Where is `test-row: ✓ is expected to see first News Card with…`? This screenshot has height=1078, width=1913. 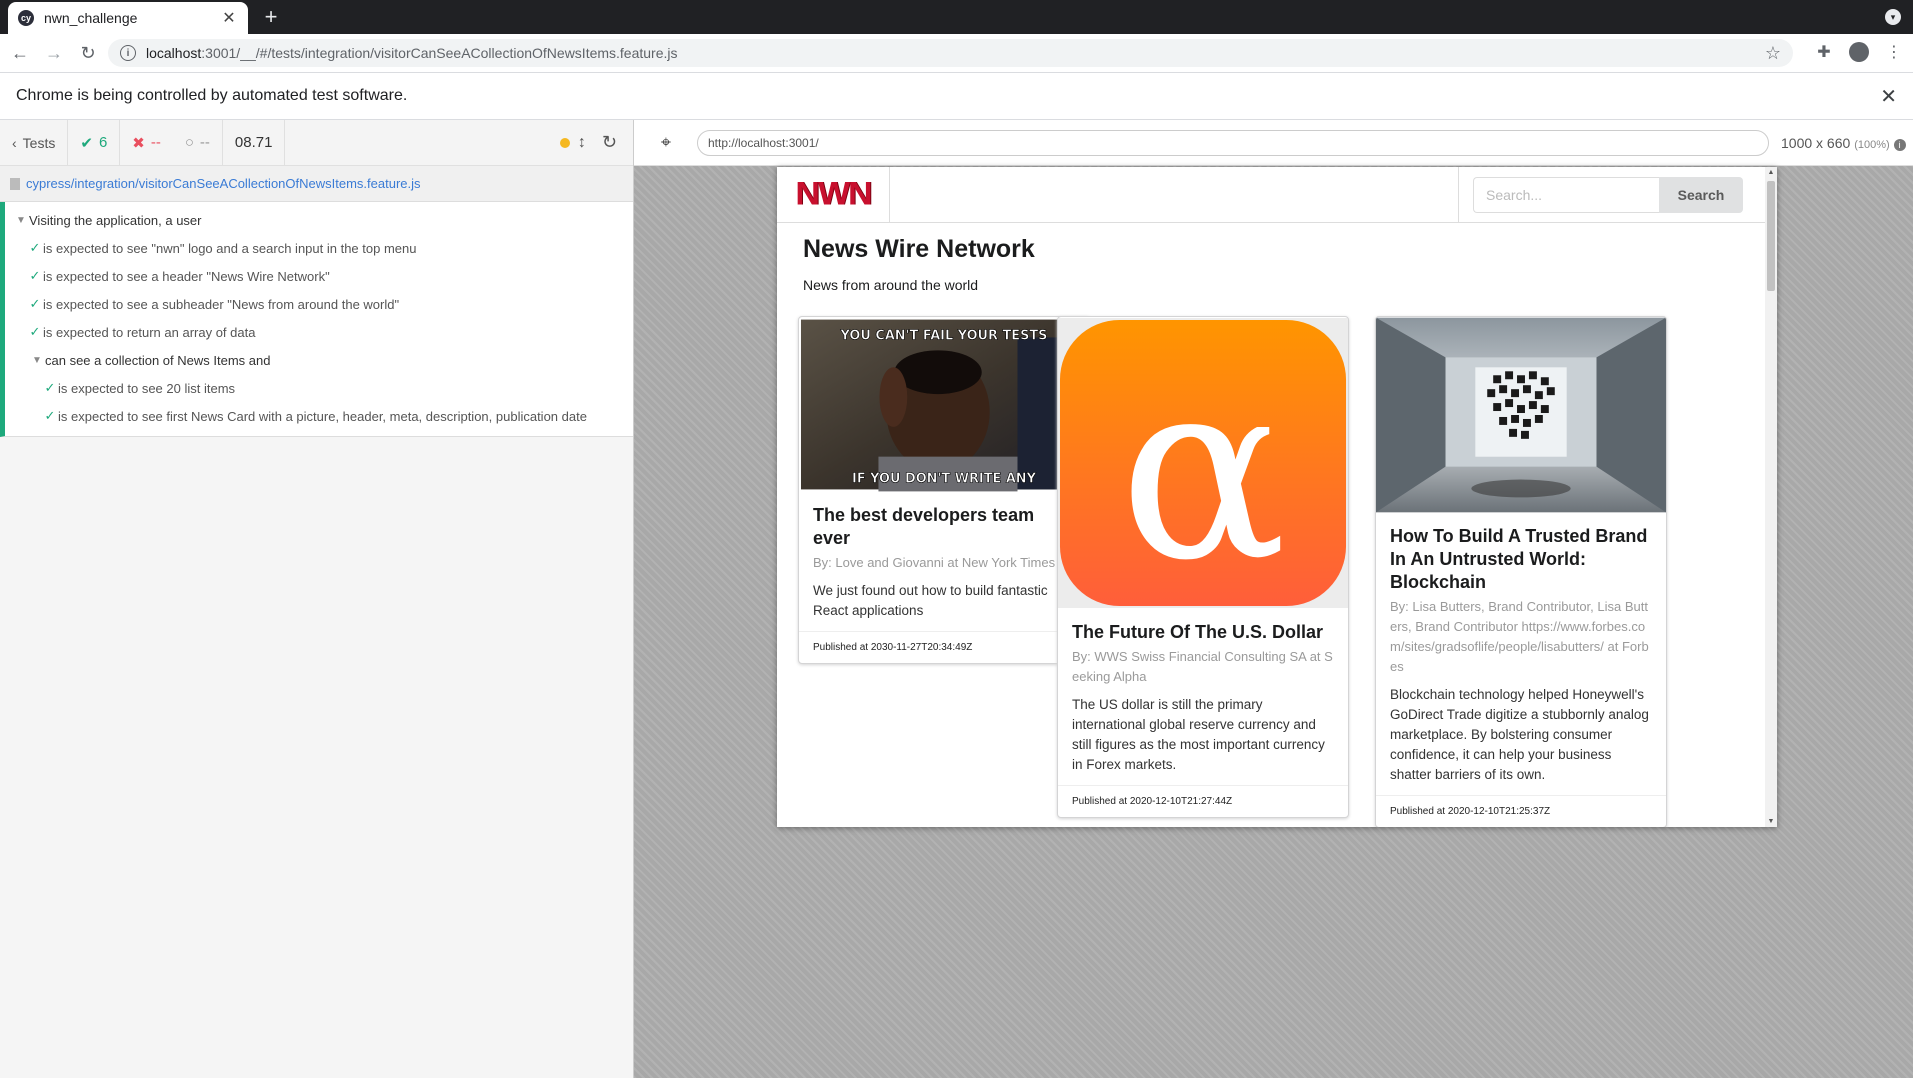 test-row: ✓ is expected to see first News Card with… is located at coordinates (319, 416).